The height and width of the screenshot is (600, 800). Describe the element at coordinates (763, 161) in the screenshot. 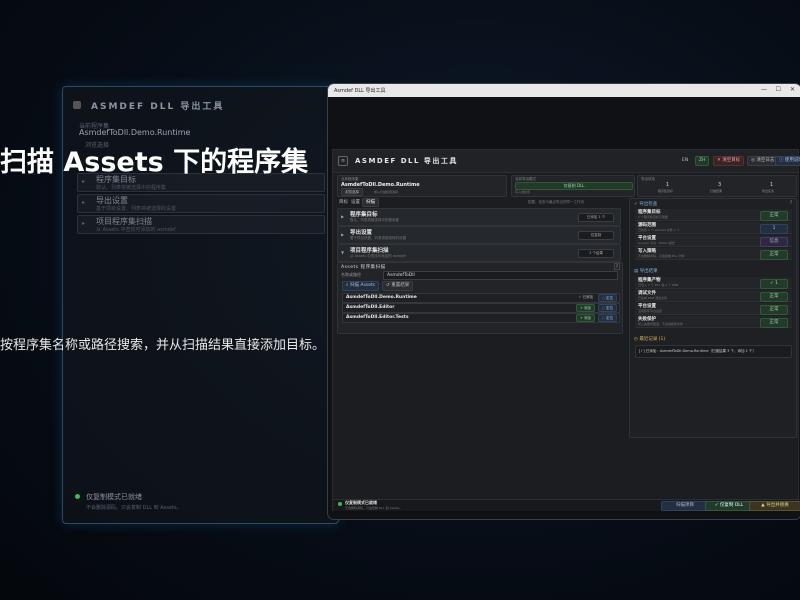

I see `clear-log-button: ◎ 清空日志` at that location.